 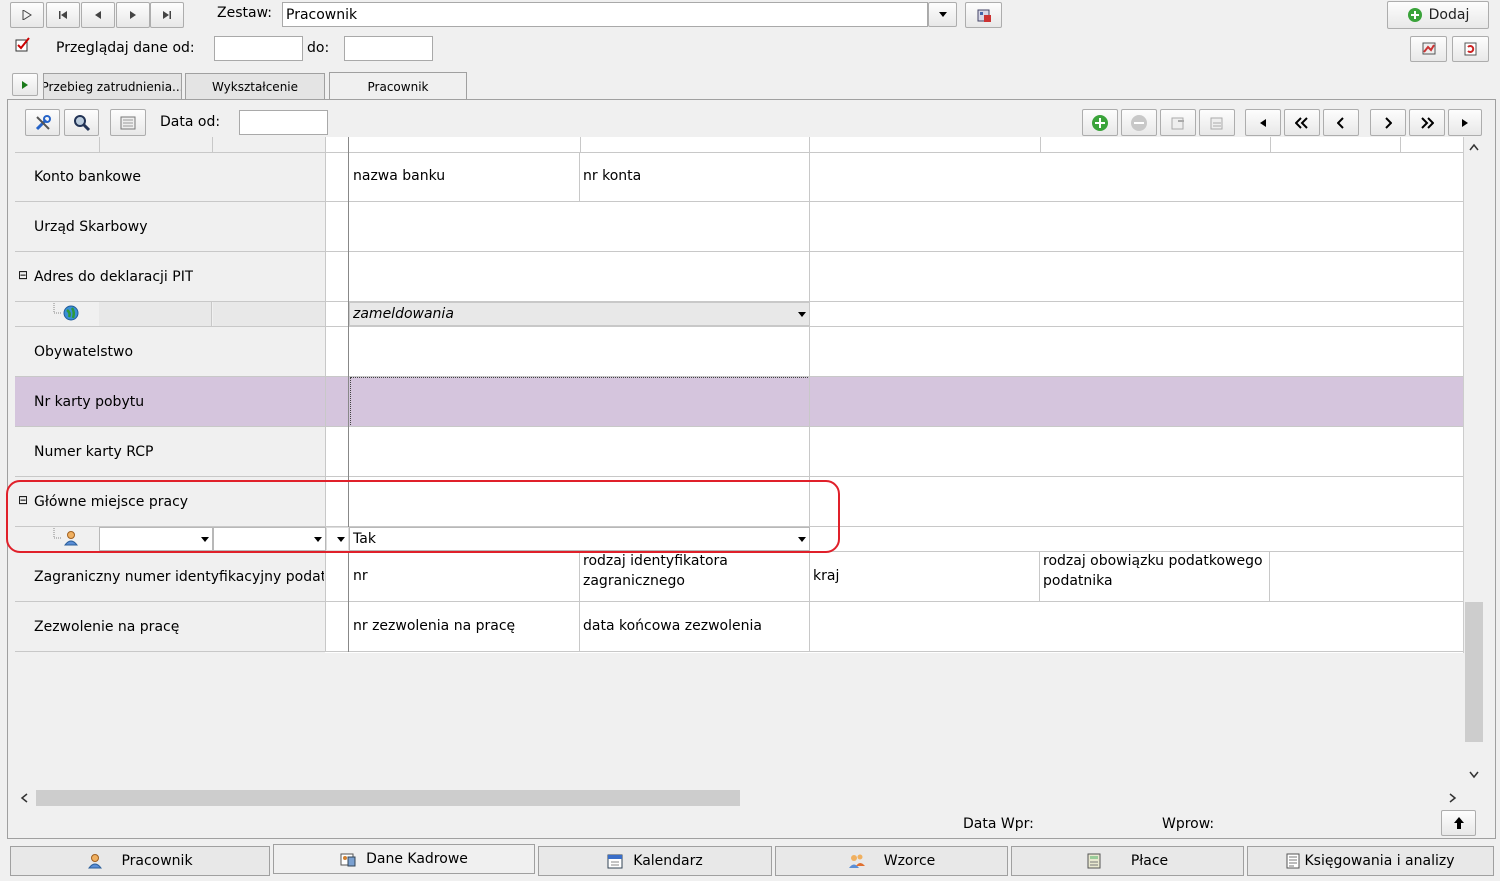 I want to click on last-record-button, so click(x=167, y=15).